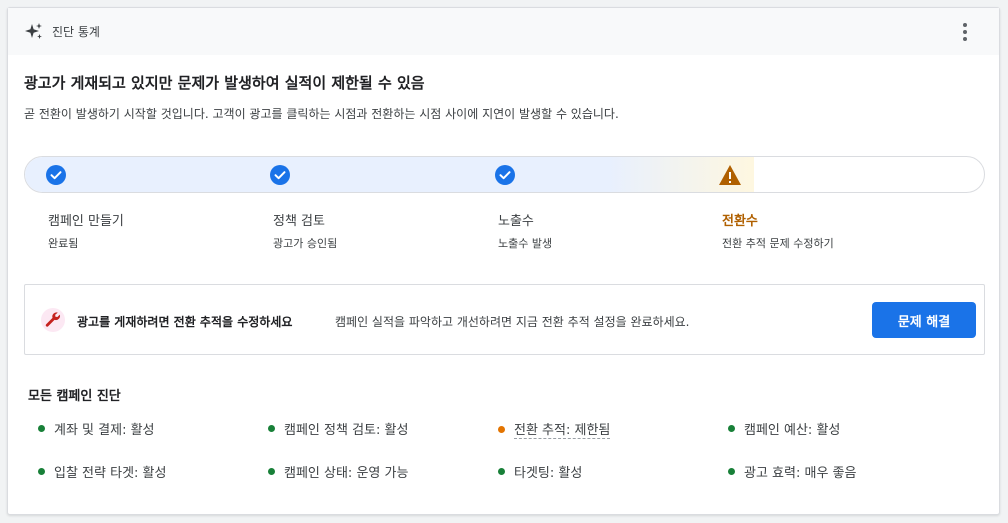  I want to click on wrench-icon-container, so click(53, 320).